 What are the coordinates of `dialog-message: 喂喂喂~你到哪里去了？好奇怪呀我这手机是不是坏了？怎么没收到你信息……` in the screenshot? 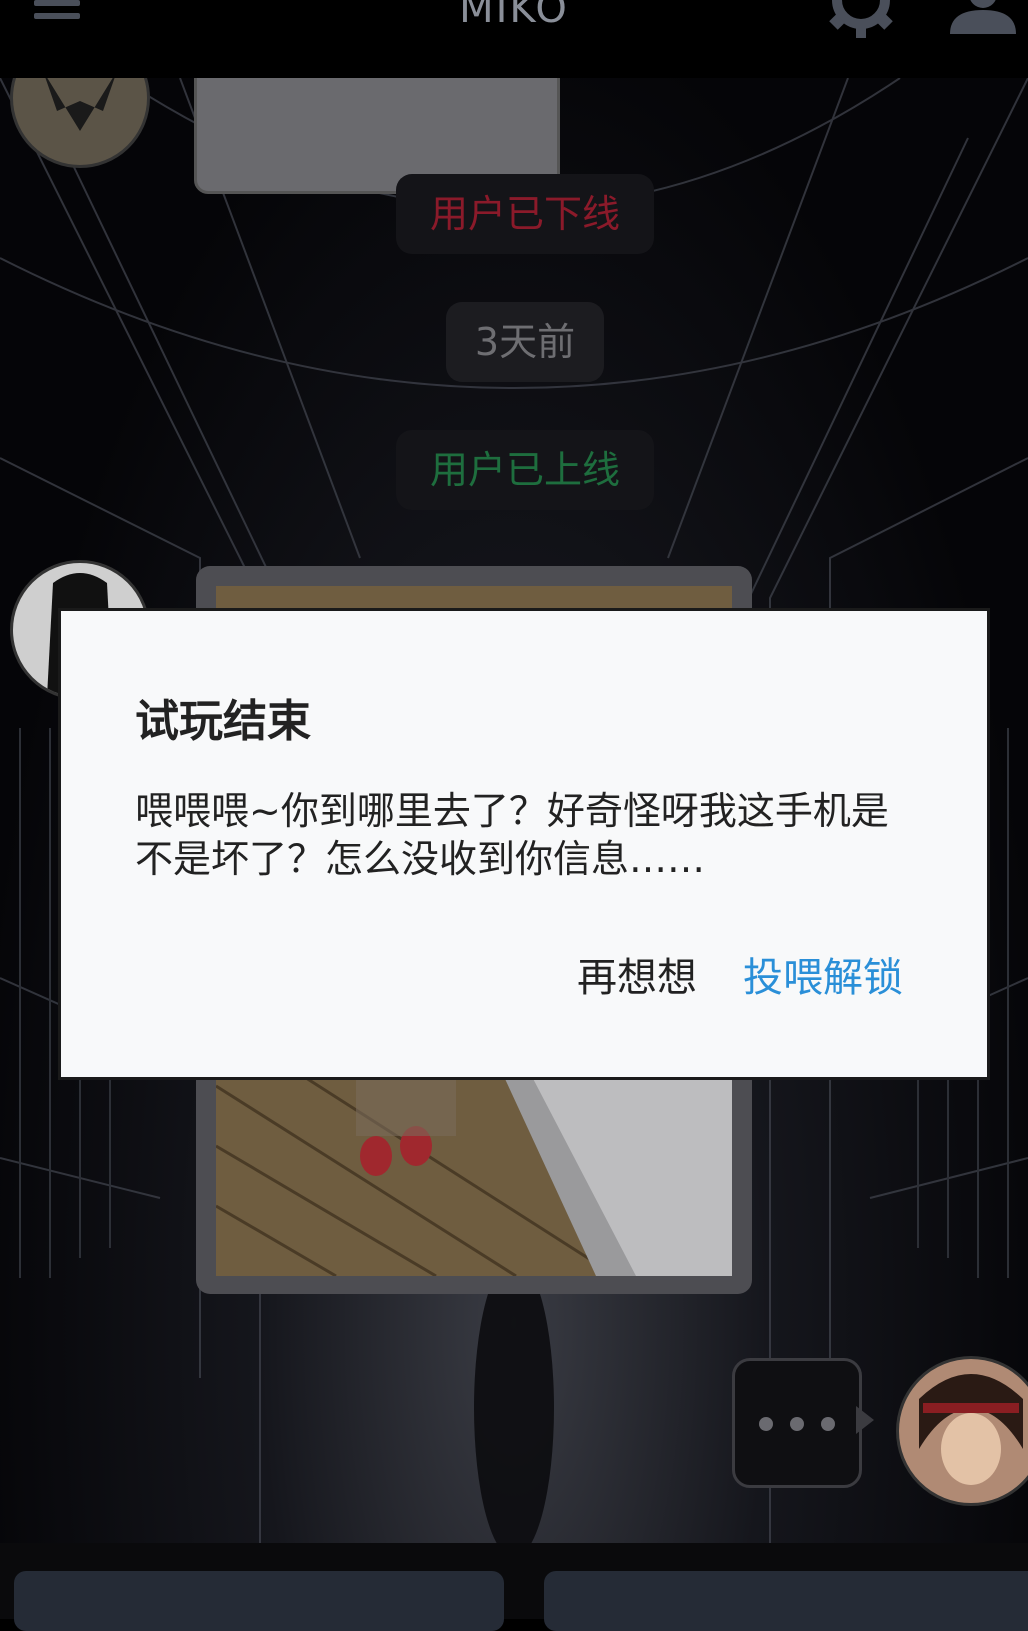 It's located at (512, 835).